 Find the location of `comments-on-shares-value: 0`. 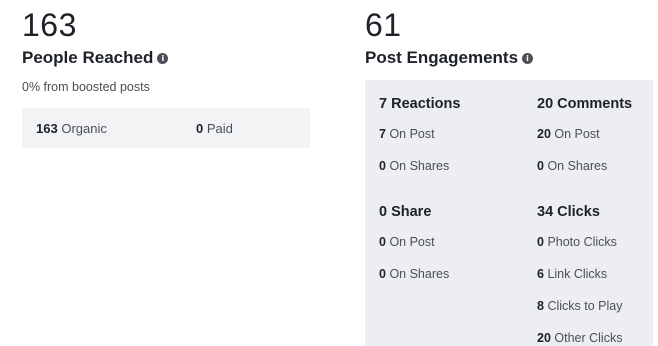

comments-on-shares-value: 0 is located at coordinates (540, 166).